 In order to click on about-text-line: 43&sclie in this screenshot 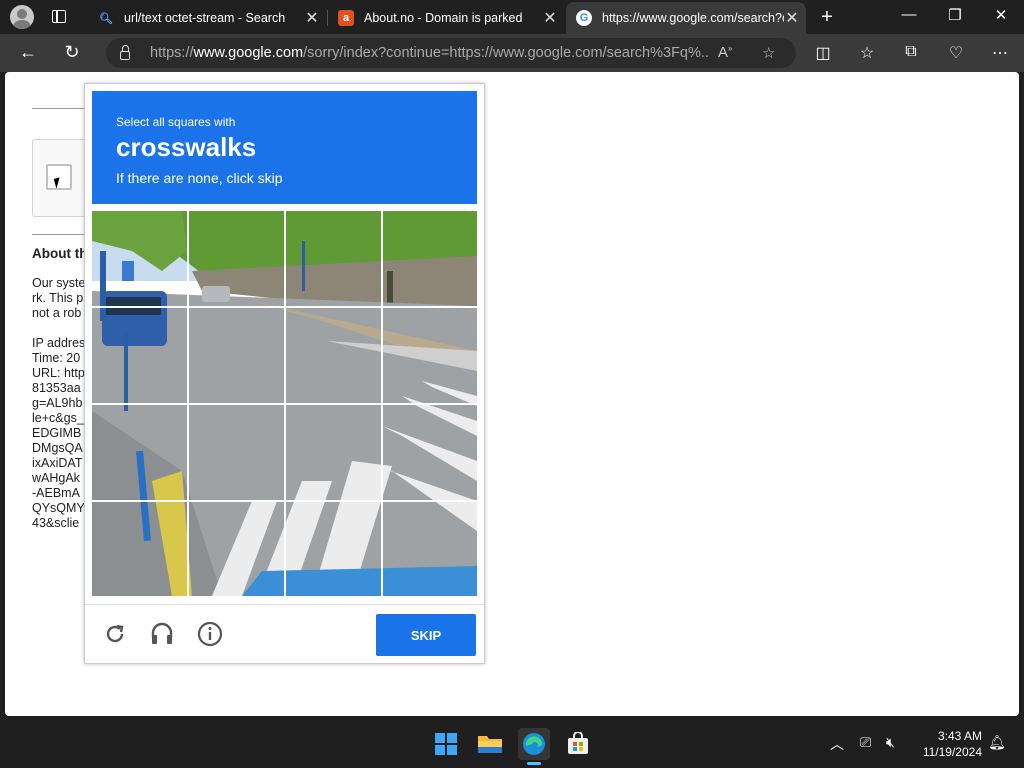, I will do `click(56, 523)`.